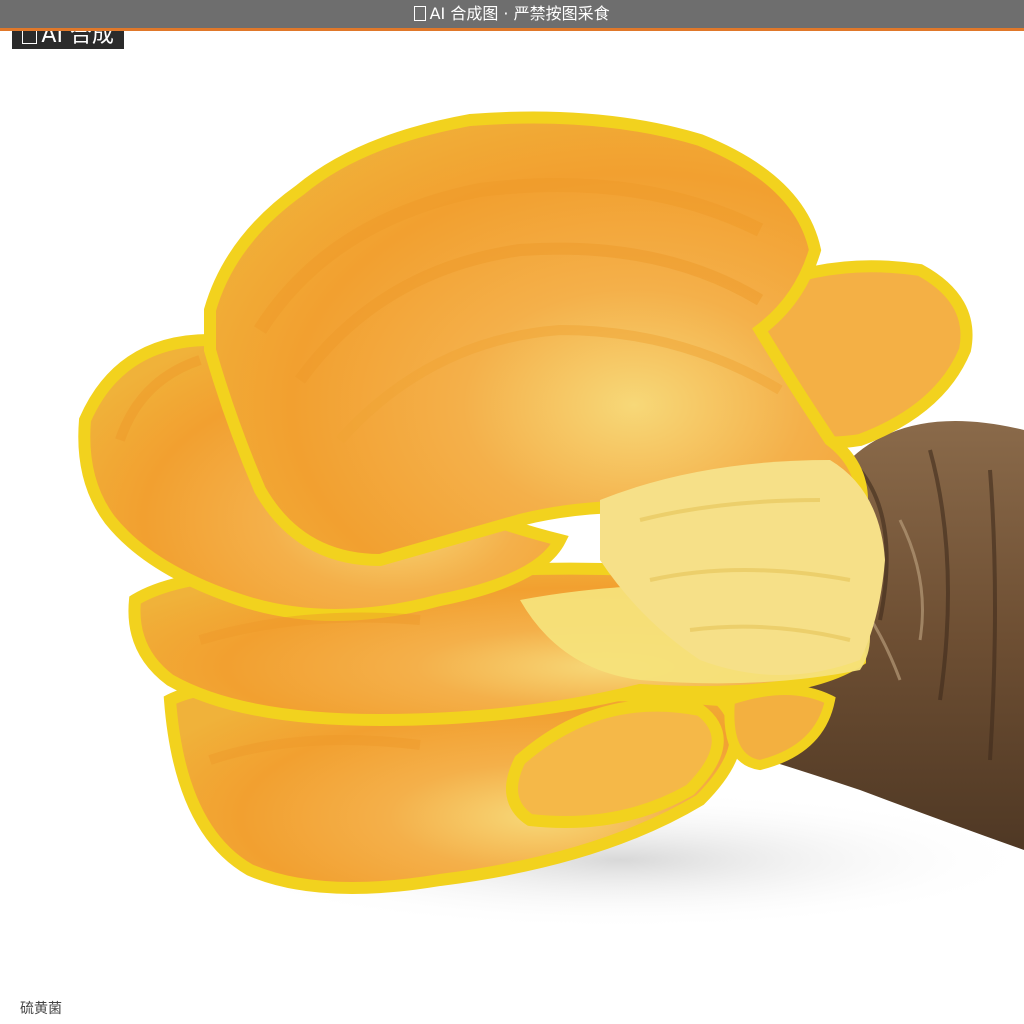 Image resolution: width=1024 pixels, height=1024 pixels. Describe the element at coordinates (41, 1009) in the screenshot. I see `species-caption: 硫黄菌` at that location.